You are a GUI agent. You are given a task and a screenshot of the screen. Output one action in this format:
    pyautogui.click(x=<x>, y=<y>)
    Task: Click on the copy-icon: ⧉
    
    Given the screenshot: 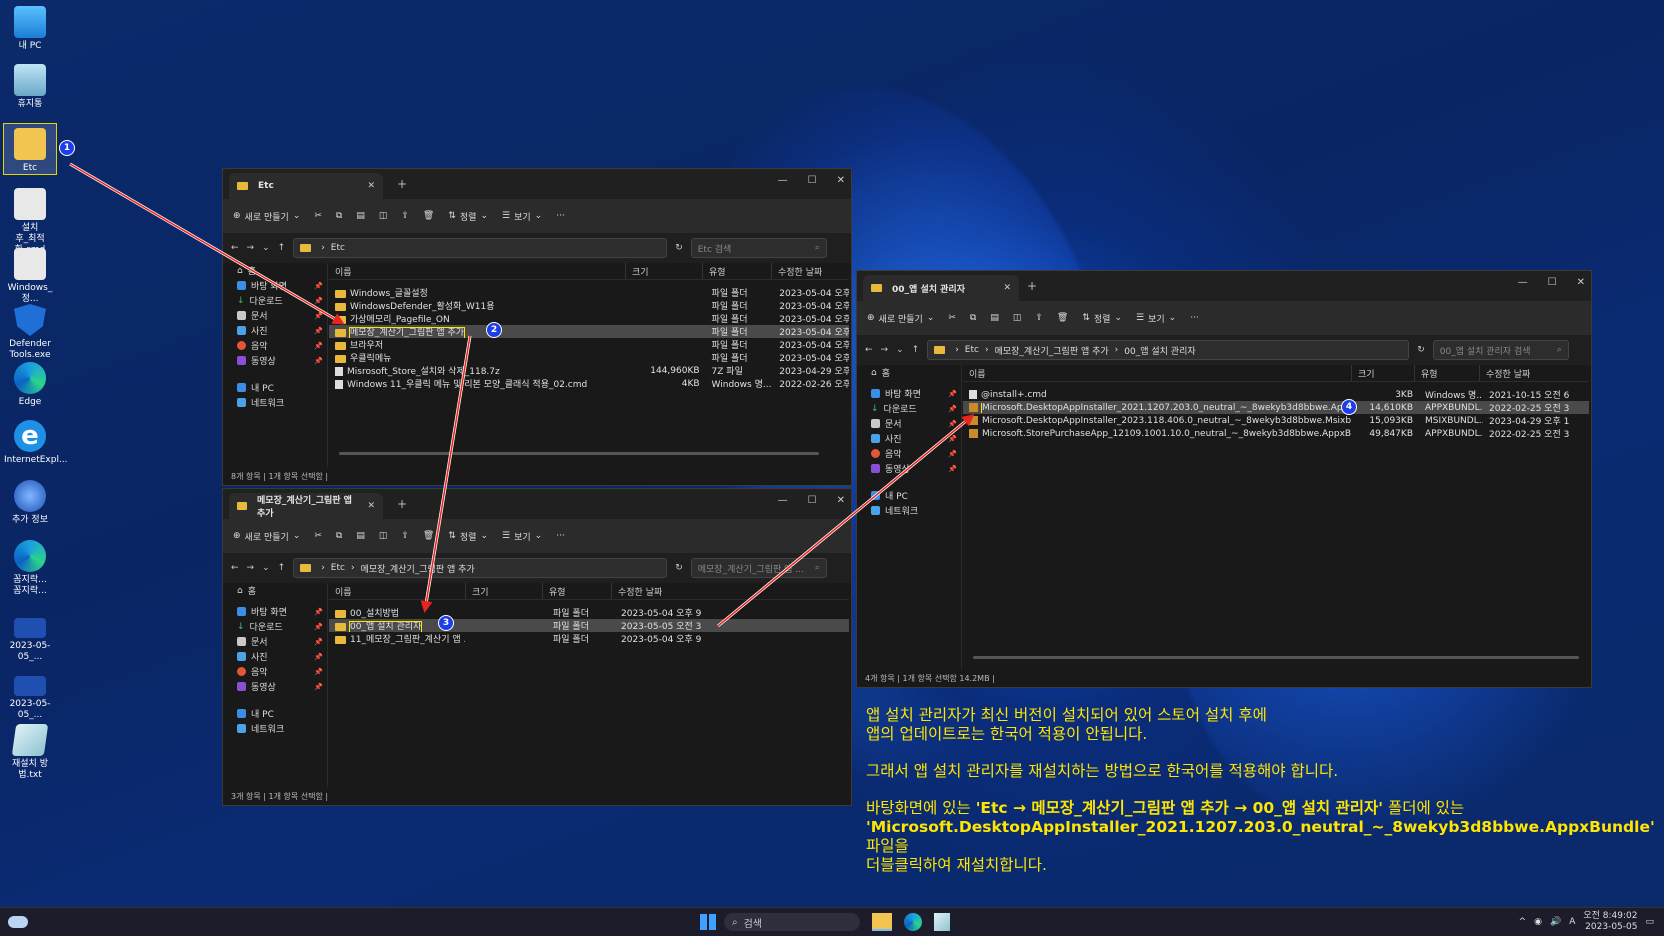 What is the action you would take?
    pyautogui.click(x=339, y=536)
    